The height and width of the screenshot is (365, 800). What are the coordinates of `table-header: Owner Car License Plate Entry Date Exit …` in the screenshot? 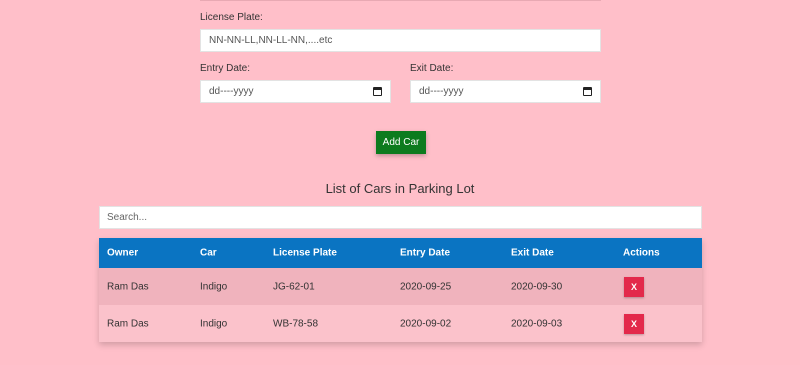 It's located at (400, 253).